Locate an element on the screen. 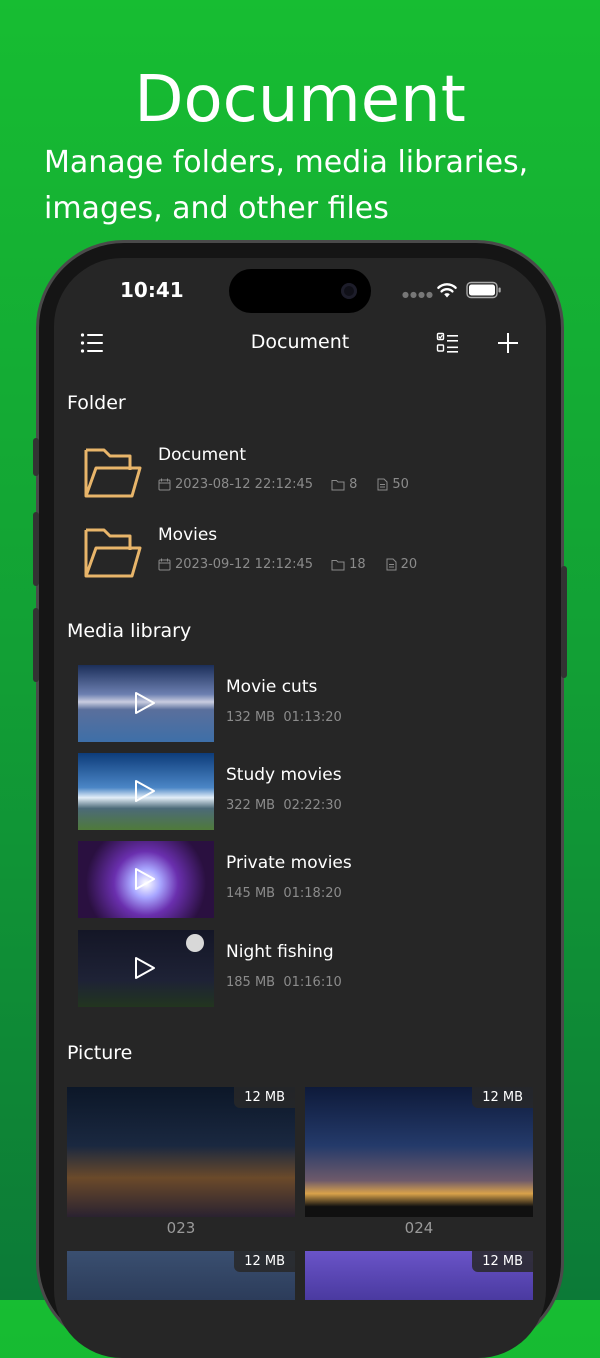  section-title-folder: Folder is located at coordinates (96, 403).